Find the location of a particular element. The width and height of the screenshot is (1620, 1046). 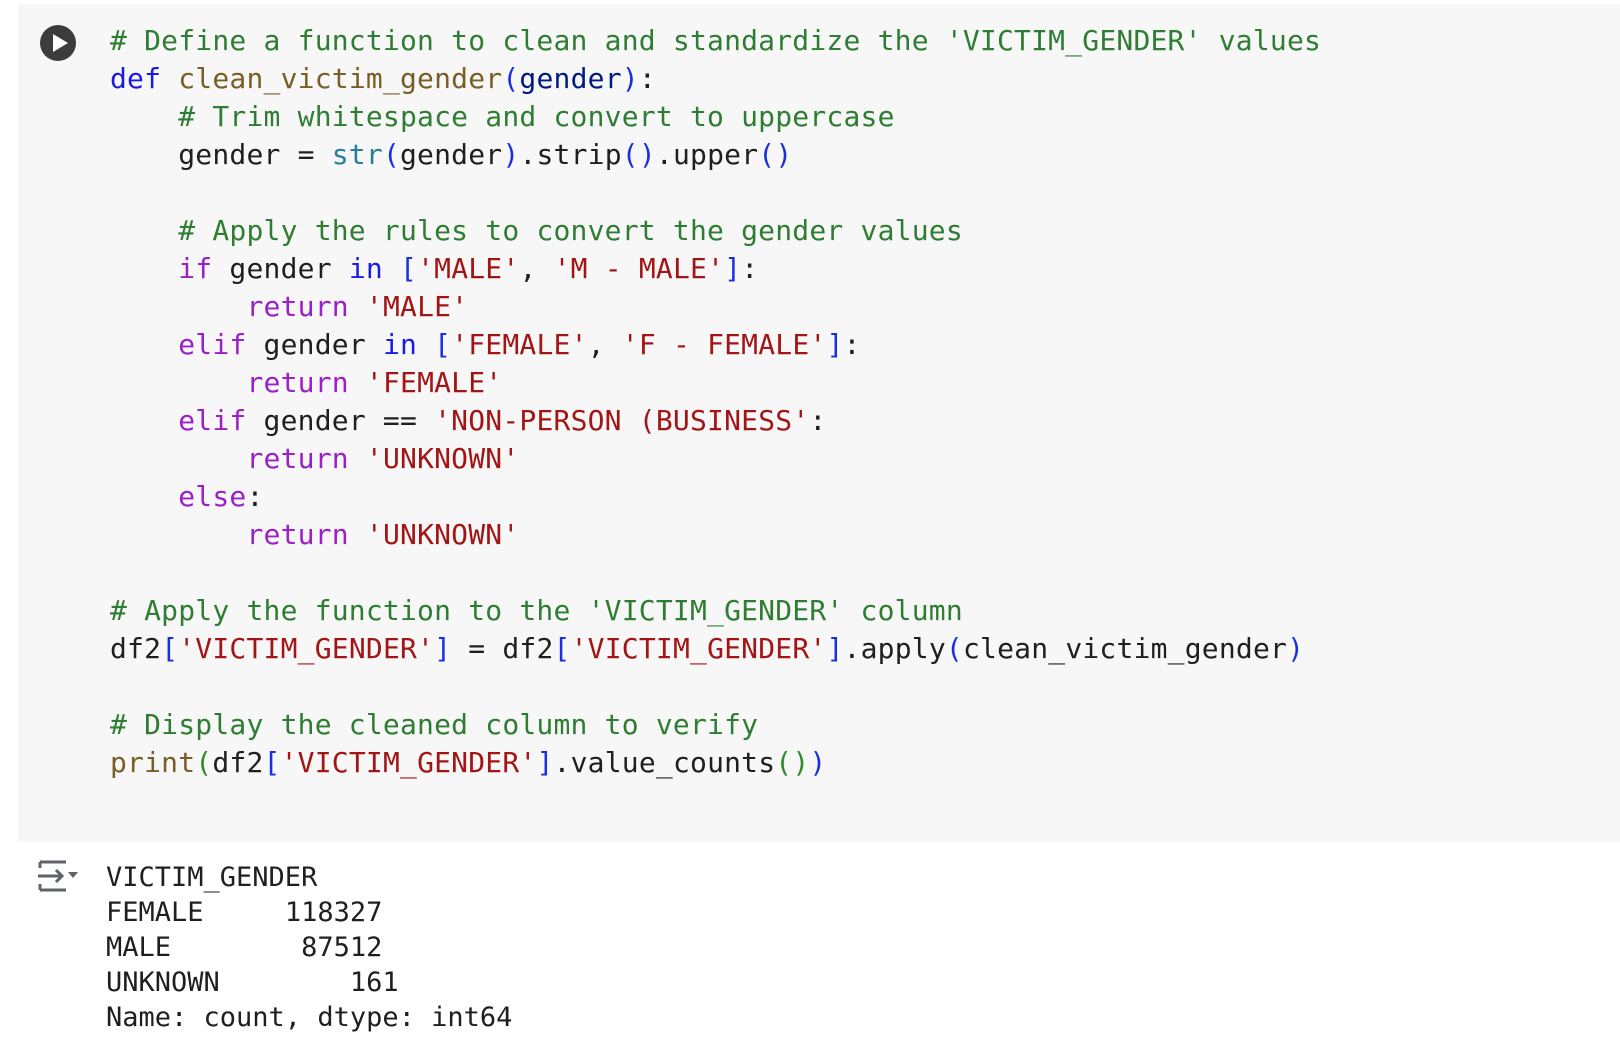

run-cell-button is located at coordinates (58, 43).